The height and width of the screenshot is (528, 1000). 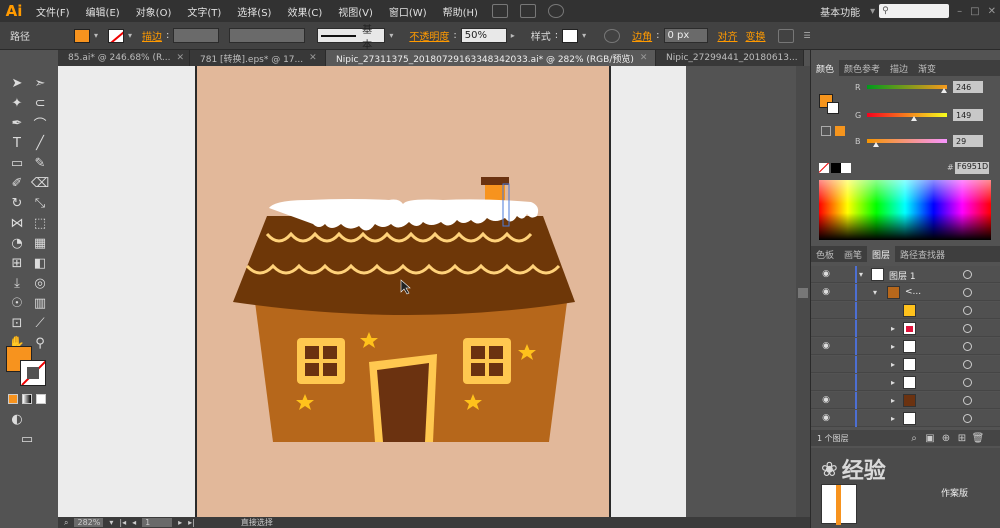 What do you see at coordinates (304, 11) in the screenshot?
I see `menu-effect: 效果(C)` at bounding box center [304, 11].